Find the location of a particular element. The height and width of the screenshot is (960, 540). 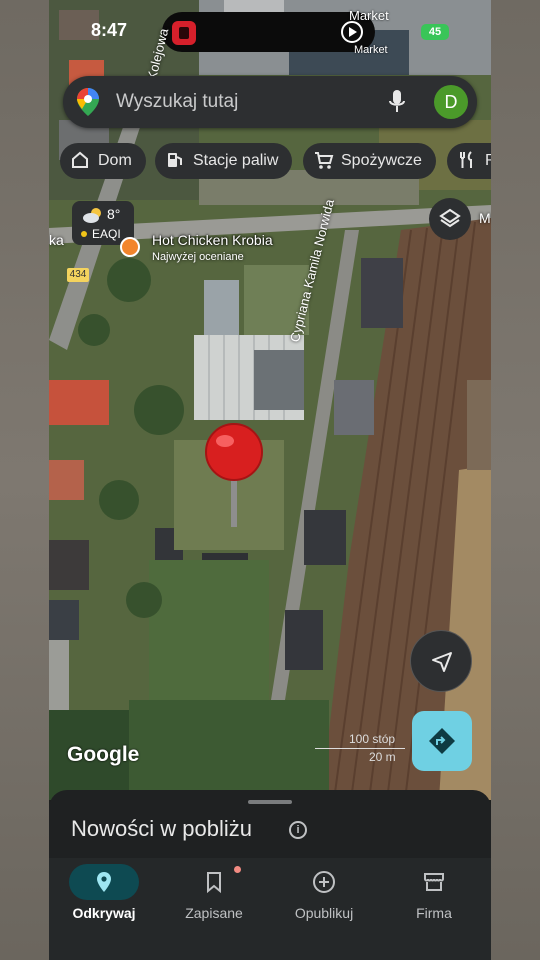

cart-icon is located at coordinates (324, 160).